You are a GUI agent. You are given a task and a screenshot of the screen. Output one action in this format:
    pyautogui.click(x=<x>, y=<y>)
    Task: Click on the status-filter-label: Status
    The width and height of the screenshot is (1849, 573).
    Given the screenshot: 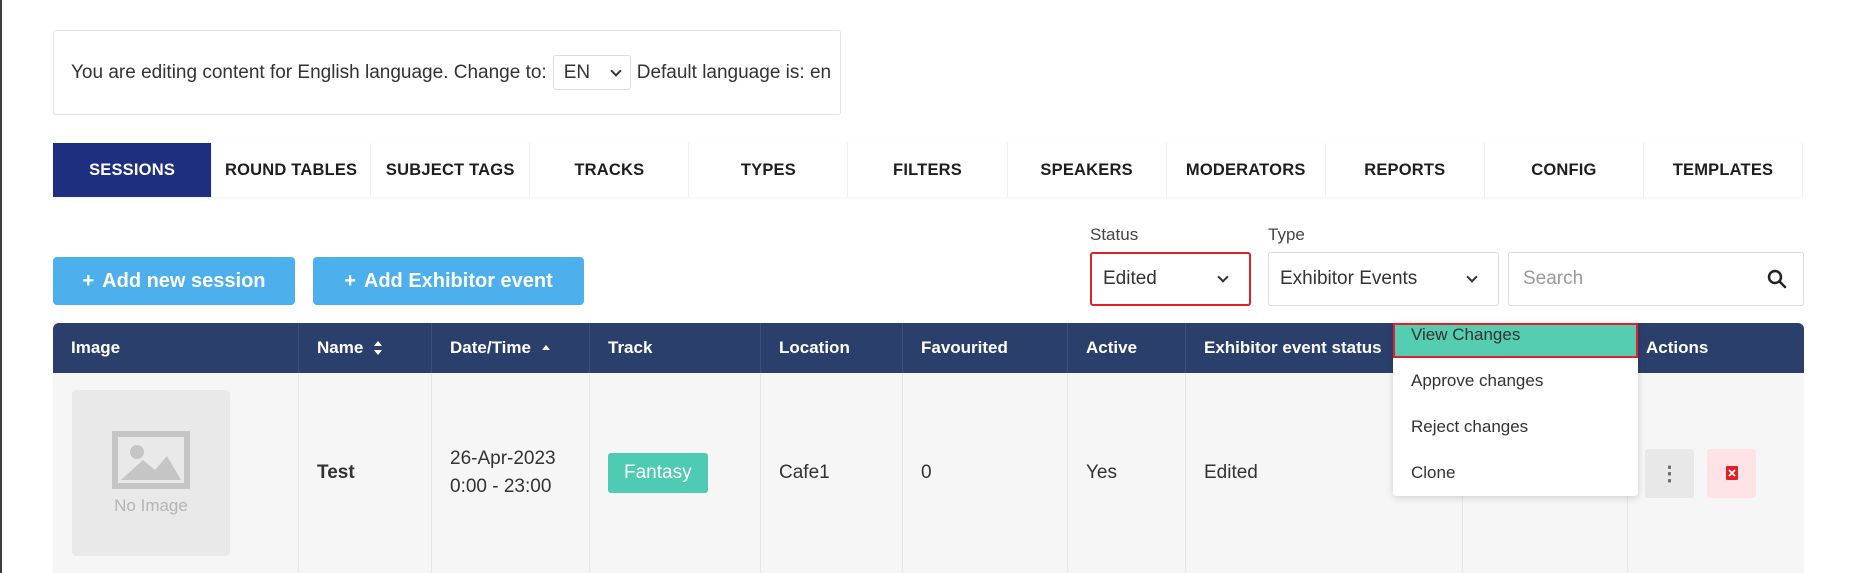 What is the action you would take?
    pyautogui.click(x=1114, y=234)
    